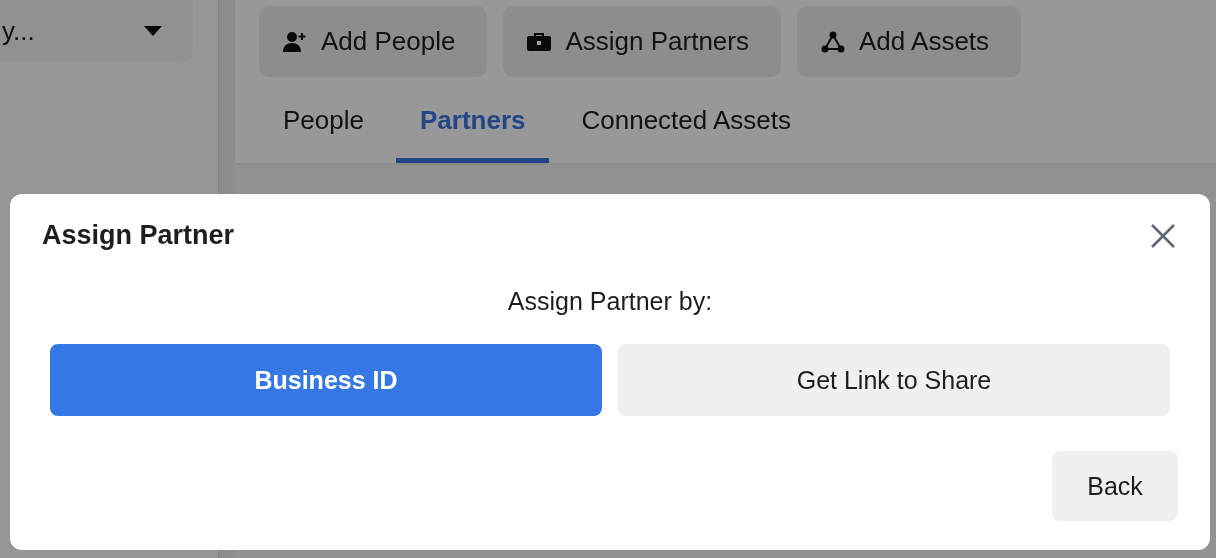 This screenshot has width=1216, height=558. I want to click on tab: People, so click(323, 129).